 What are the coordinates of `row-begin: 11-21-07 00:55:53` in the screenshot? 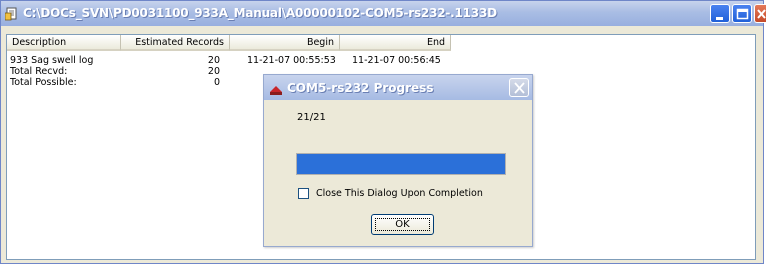 It's located at (291, 60).